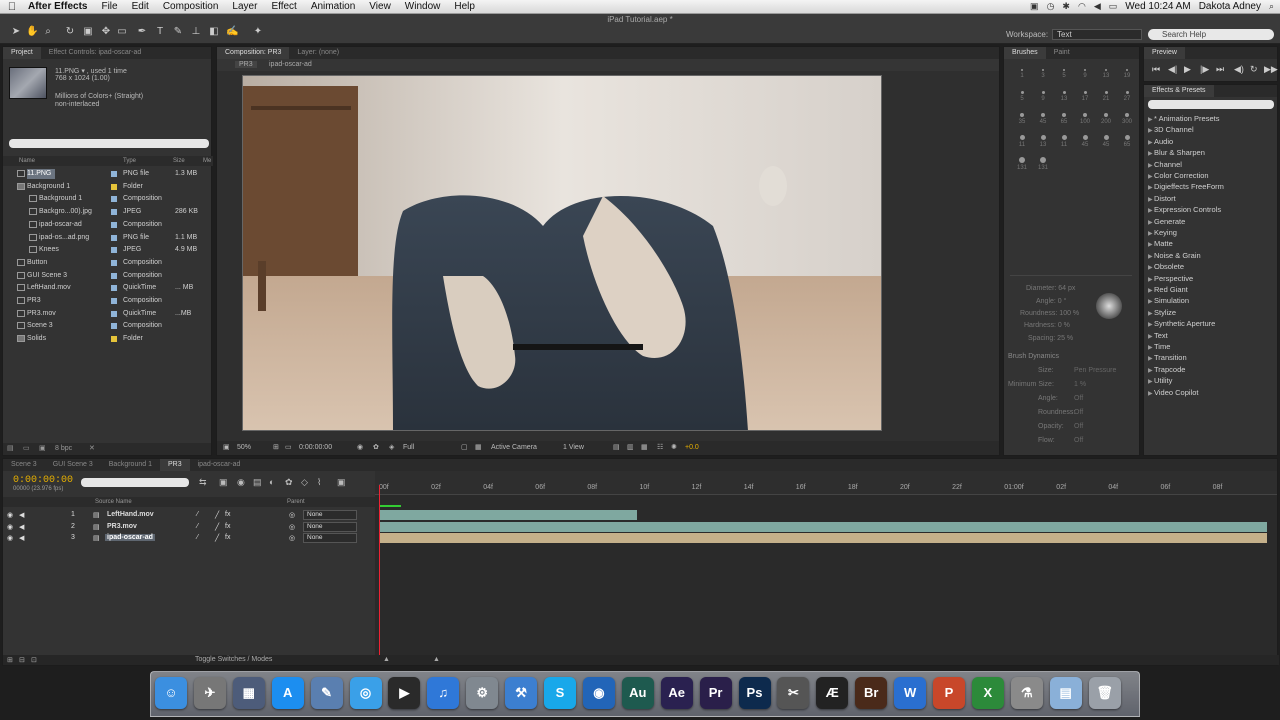 The width and height of the screenshot is (1280, 720). What do you see at coordinates (715, 693) in the screenshot?
I see `premiere-icon: Pr` at bounding box center [715, 693].